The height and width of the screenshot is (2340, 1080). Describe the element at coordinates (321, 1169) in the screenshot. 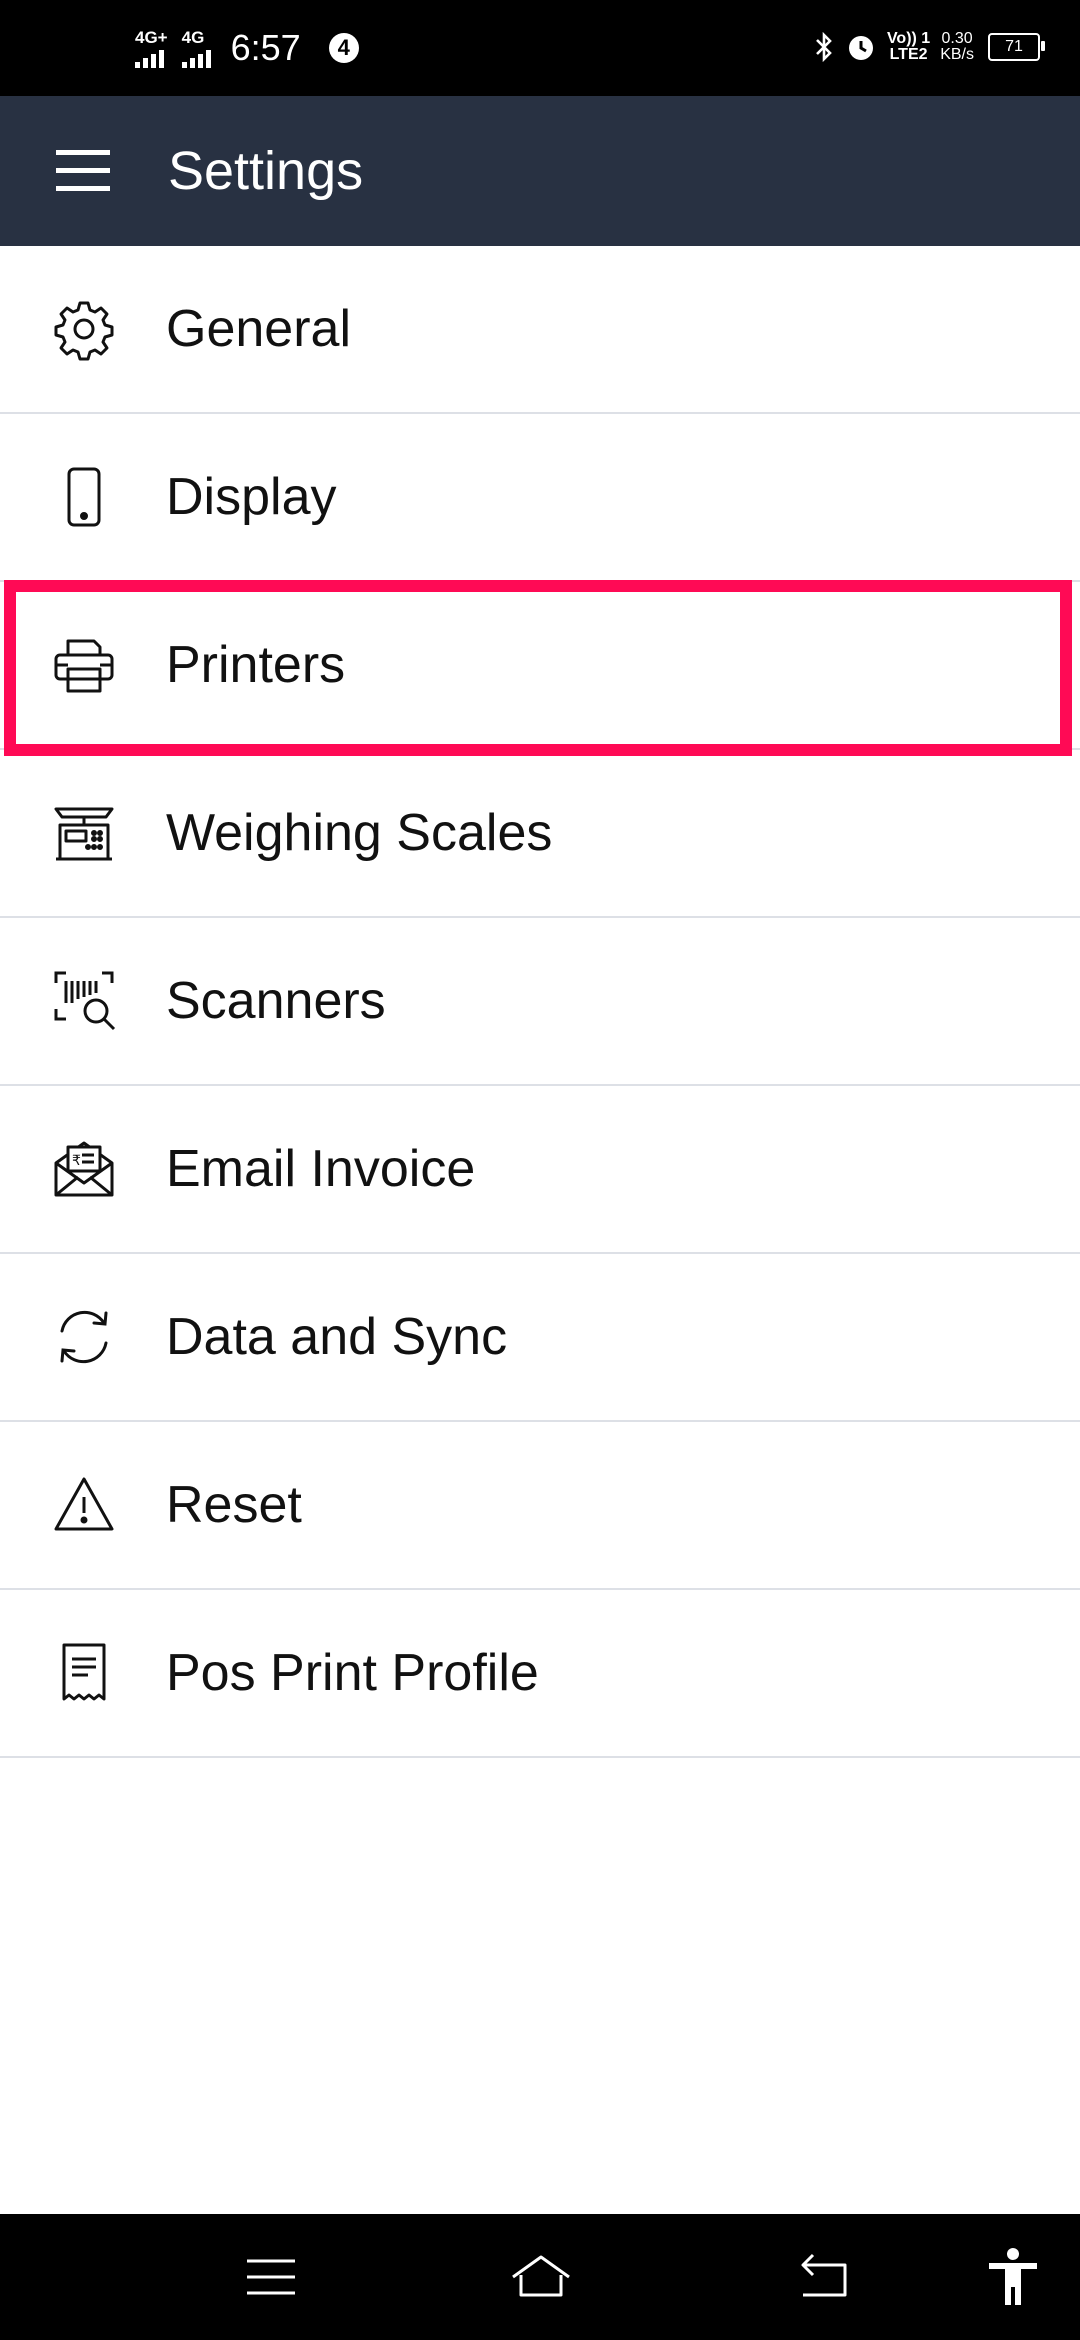

I see `settings-item-label: Email Invoice` at that location.